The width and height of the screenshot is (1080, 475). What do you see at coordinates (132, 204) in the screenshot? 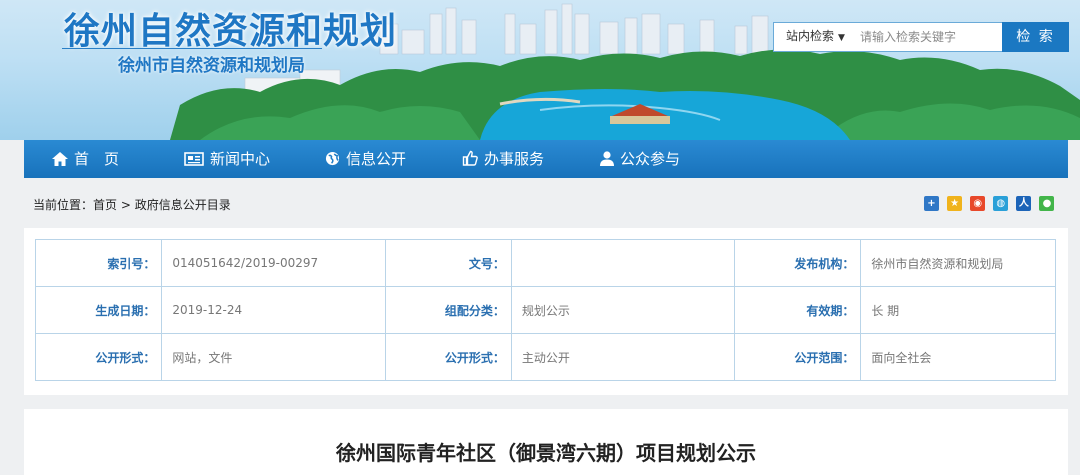
I see `breadcrumb: 当前位置：首页 > 政府信息公开目录` at bounding box center [132, 204].